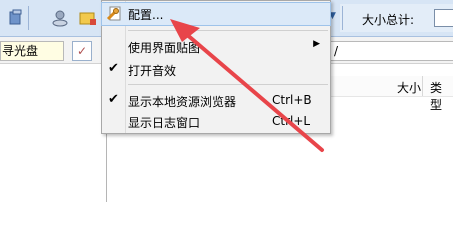  I want to click on menu-item-label: 显示本地资源浏览器, so click(182, 102).